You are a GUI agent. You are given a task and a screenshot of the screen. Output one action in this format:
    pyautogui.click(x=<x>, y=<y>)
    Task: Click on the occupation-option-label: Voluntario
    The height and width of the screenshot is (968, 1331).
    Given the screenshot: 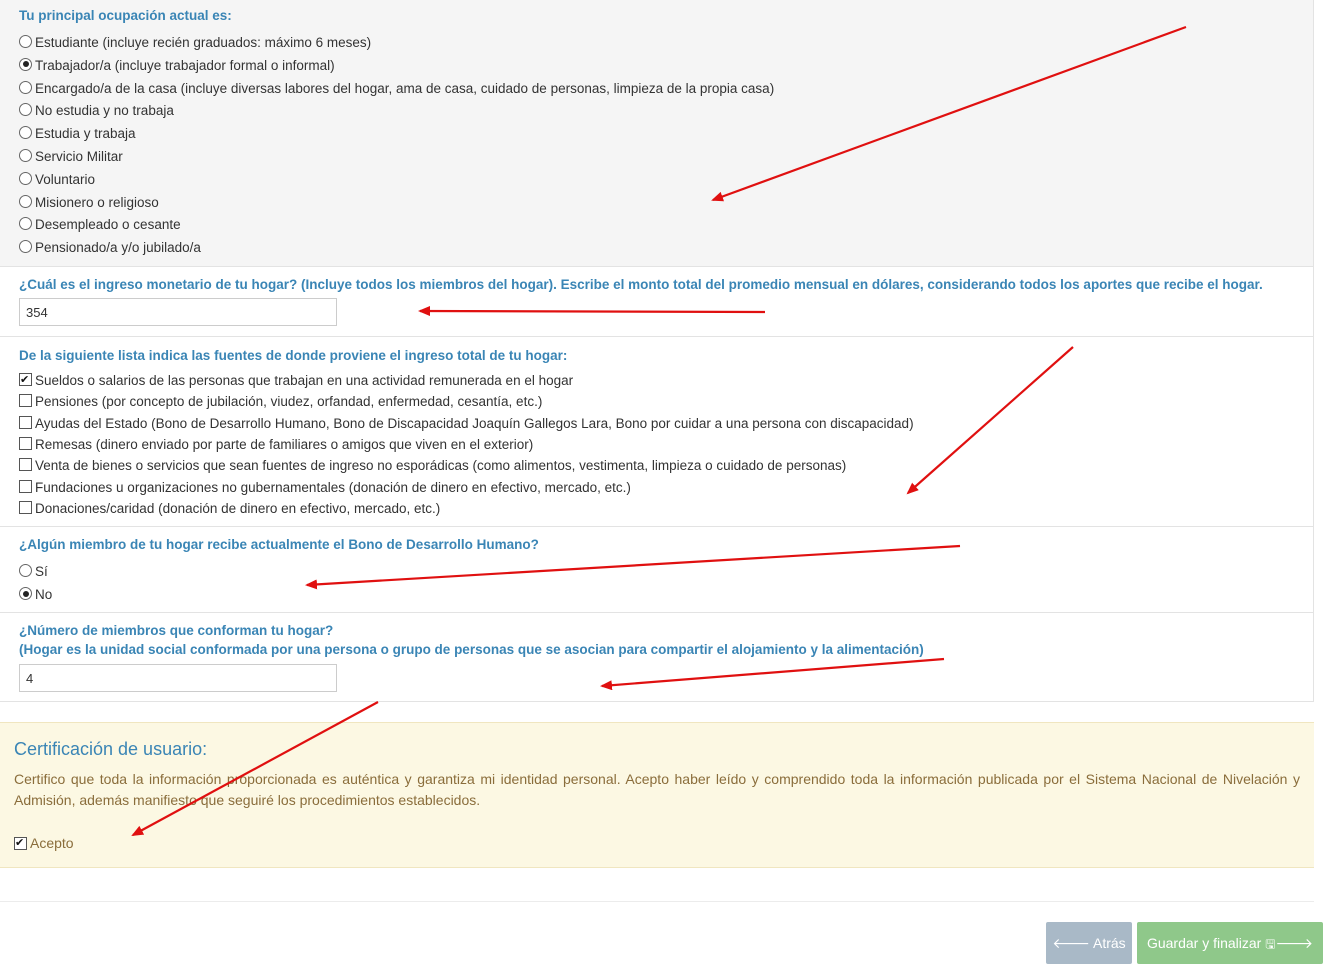 What is the action you would take?
    pyautogui.click(x=65, y=179)
    